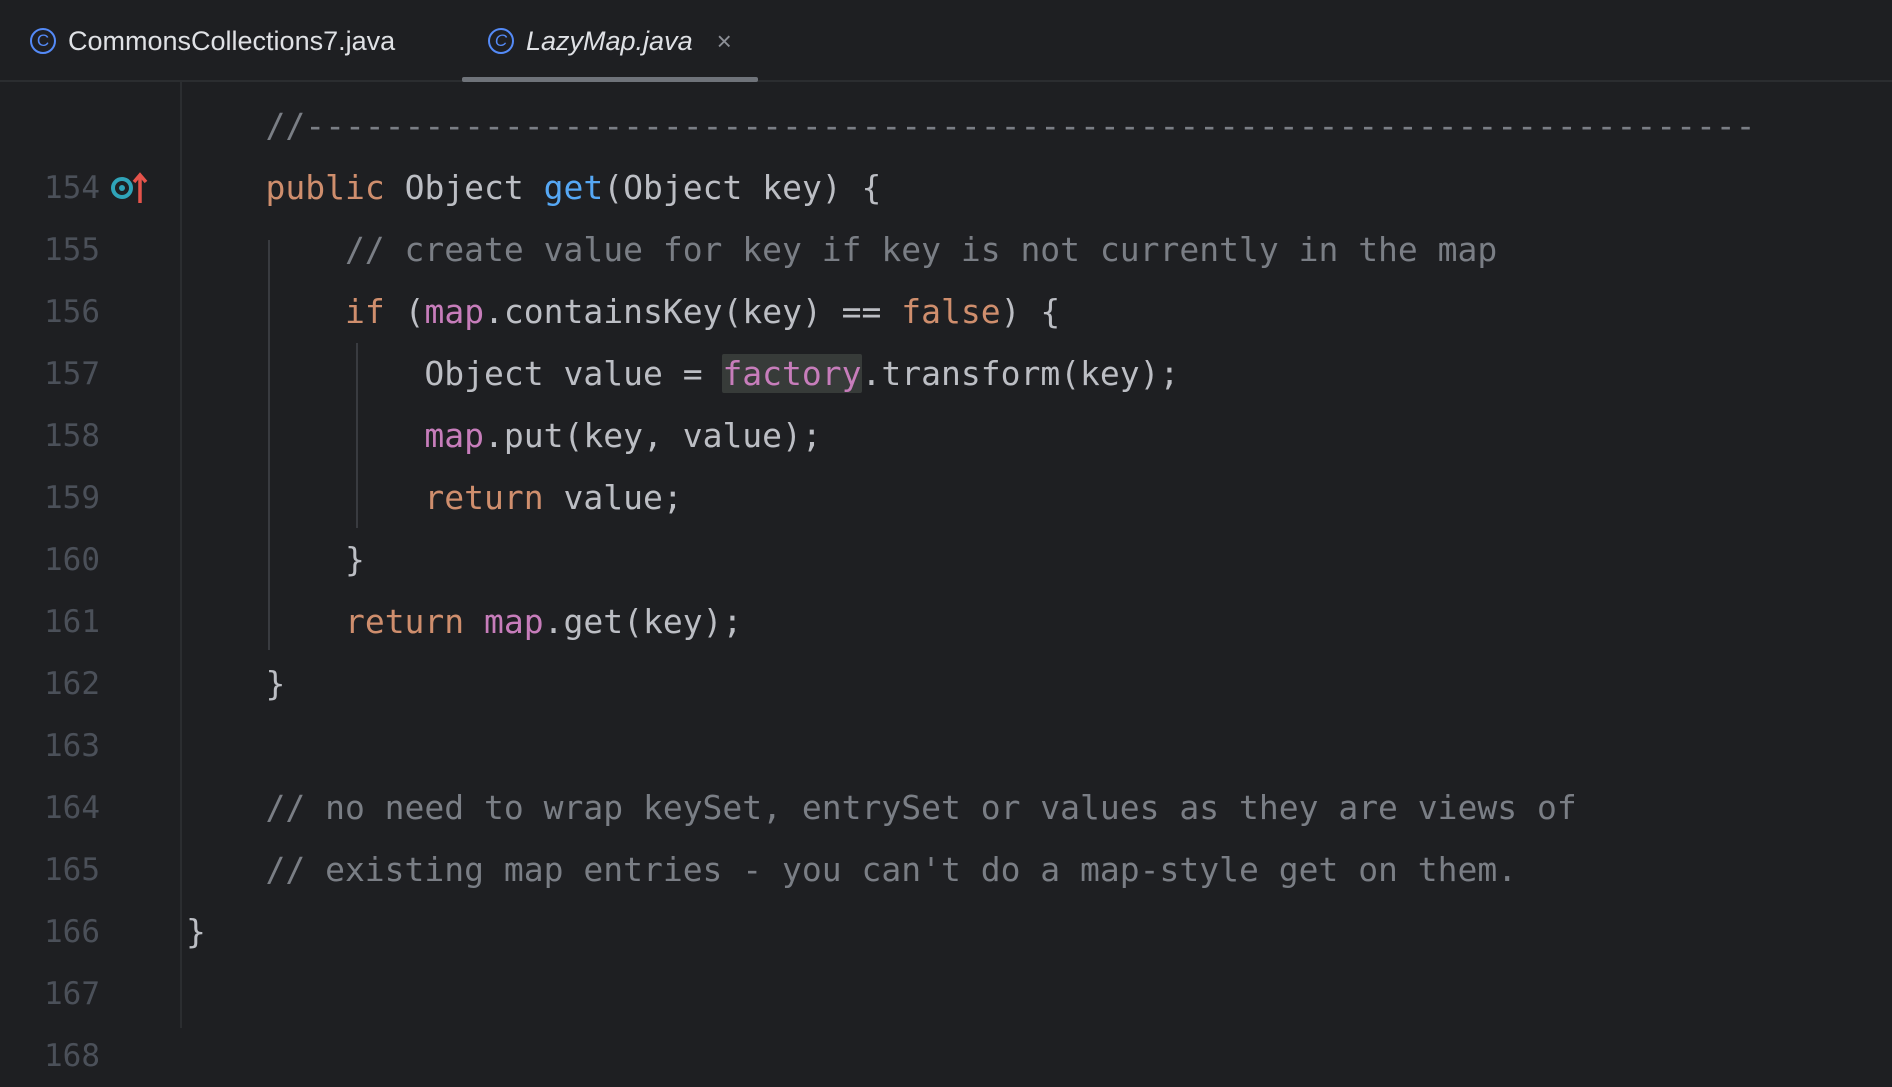 This screenshot has height=1087, width=1892. I want to click on code-line: 168, so click(946, 1018).